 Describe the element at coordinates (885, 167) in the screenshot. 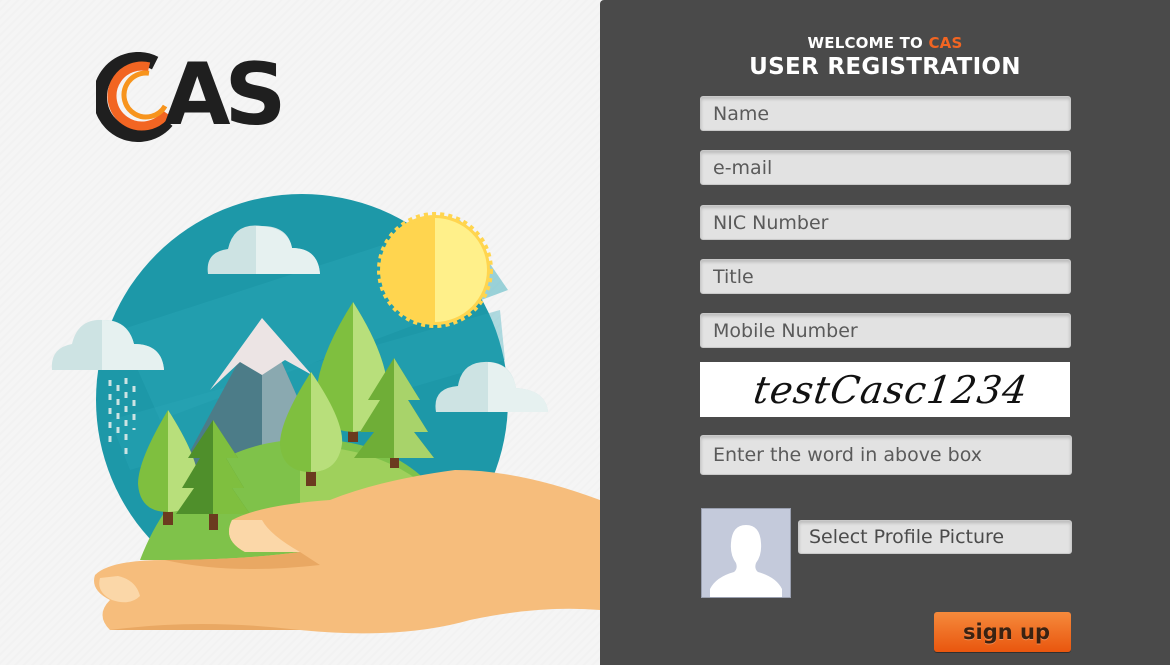

I see `email-input` at that location.